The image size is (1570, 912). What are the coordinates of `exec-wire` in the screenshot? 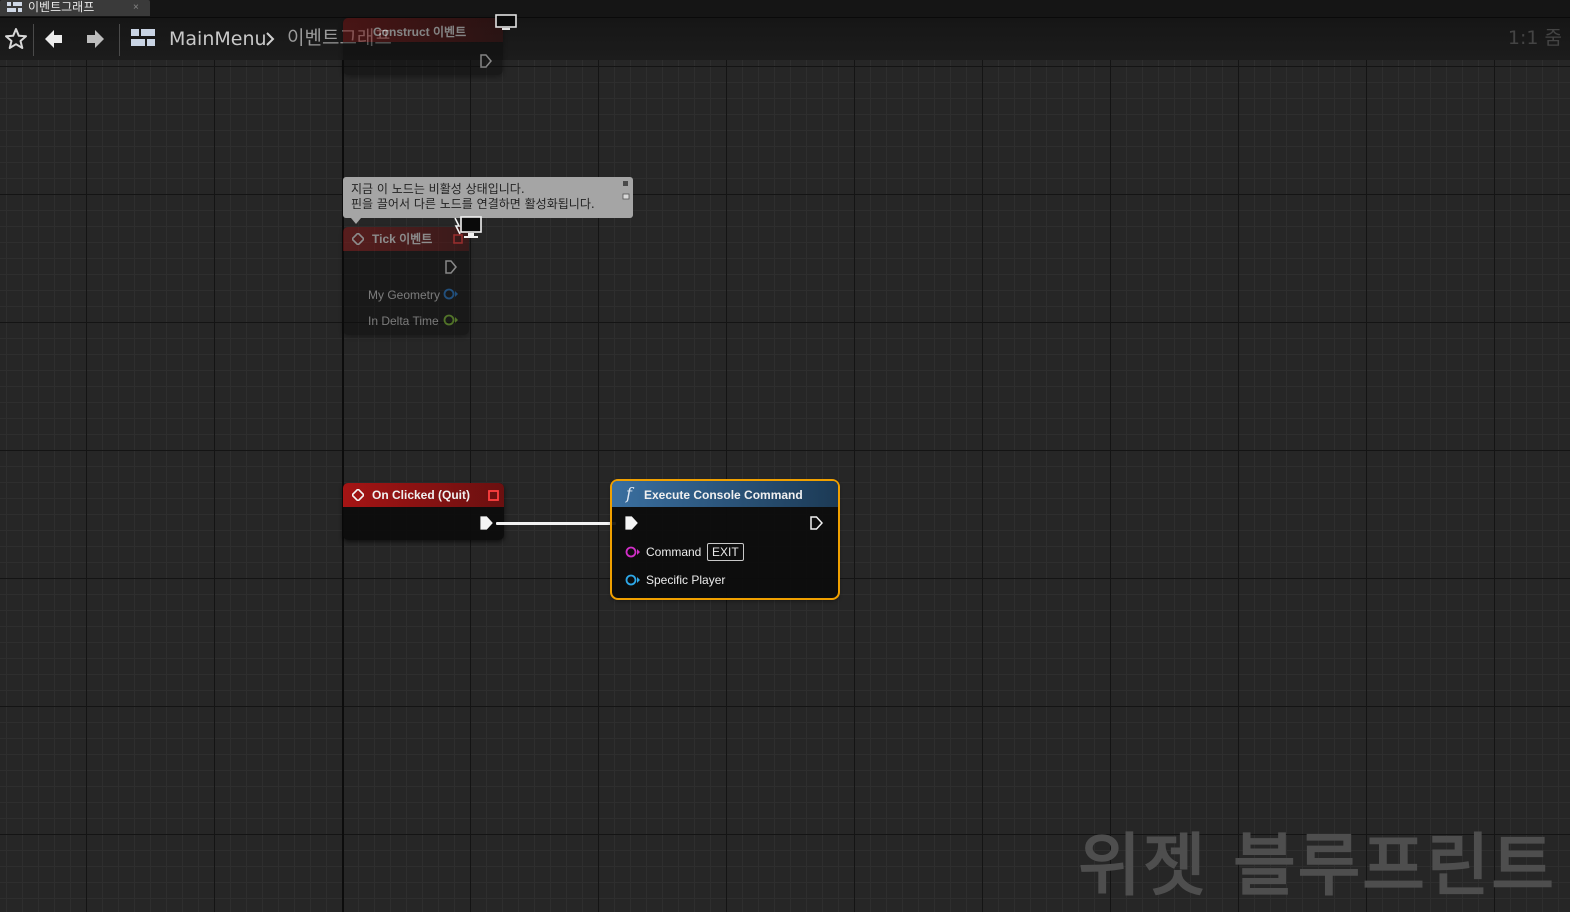 It's located at (556, 523).